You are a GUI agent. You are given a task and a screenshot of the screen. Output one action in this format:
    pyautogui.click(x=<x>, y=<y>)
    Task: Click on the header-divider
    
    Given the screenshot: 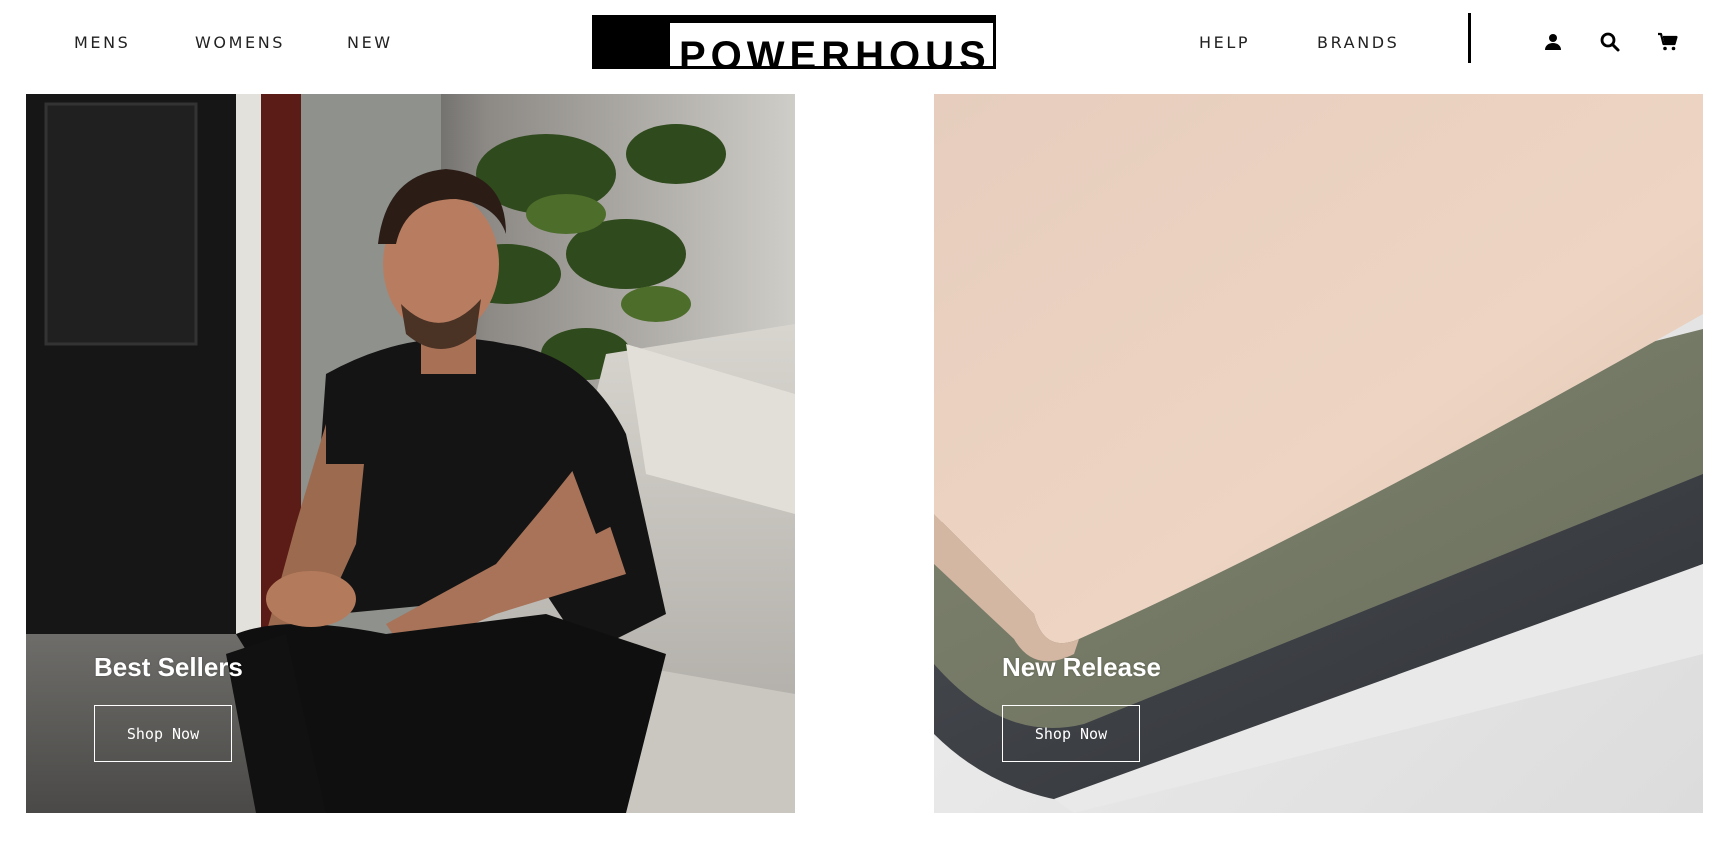 What is the action you would take?
    pyautogui.click(x=1469, y=38)
    